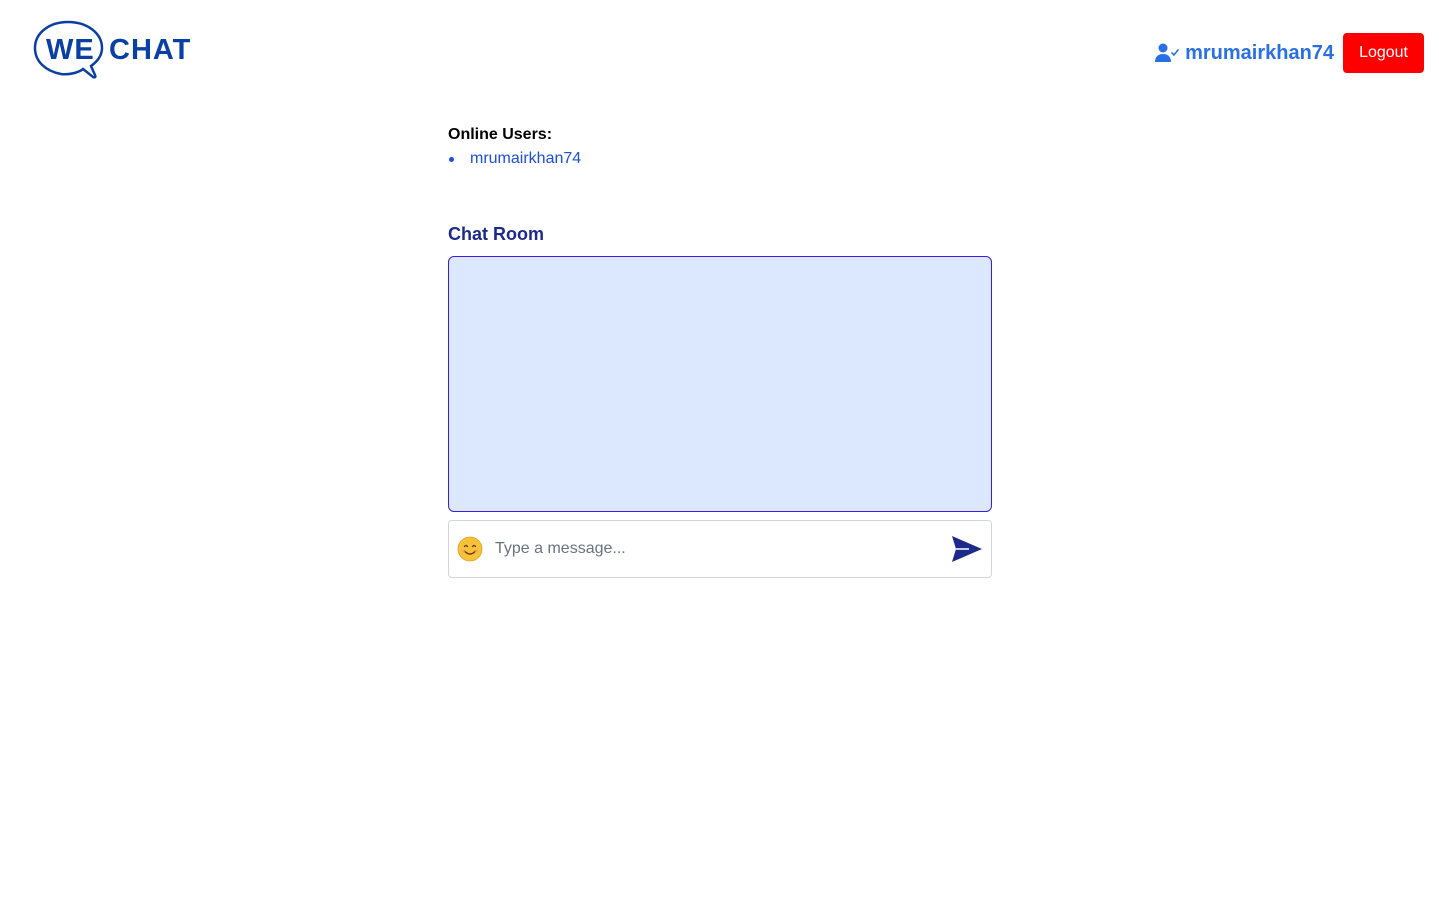  I want to click on message-composer, so click(720, 549).